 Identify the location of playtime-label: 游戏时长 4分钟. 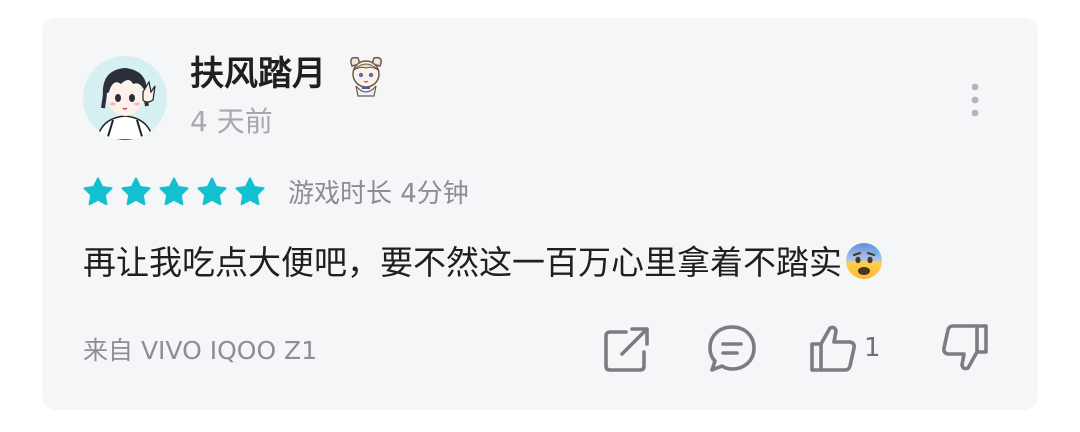
(378, 194).